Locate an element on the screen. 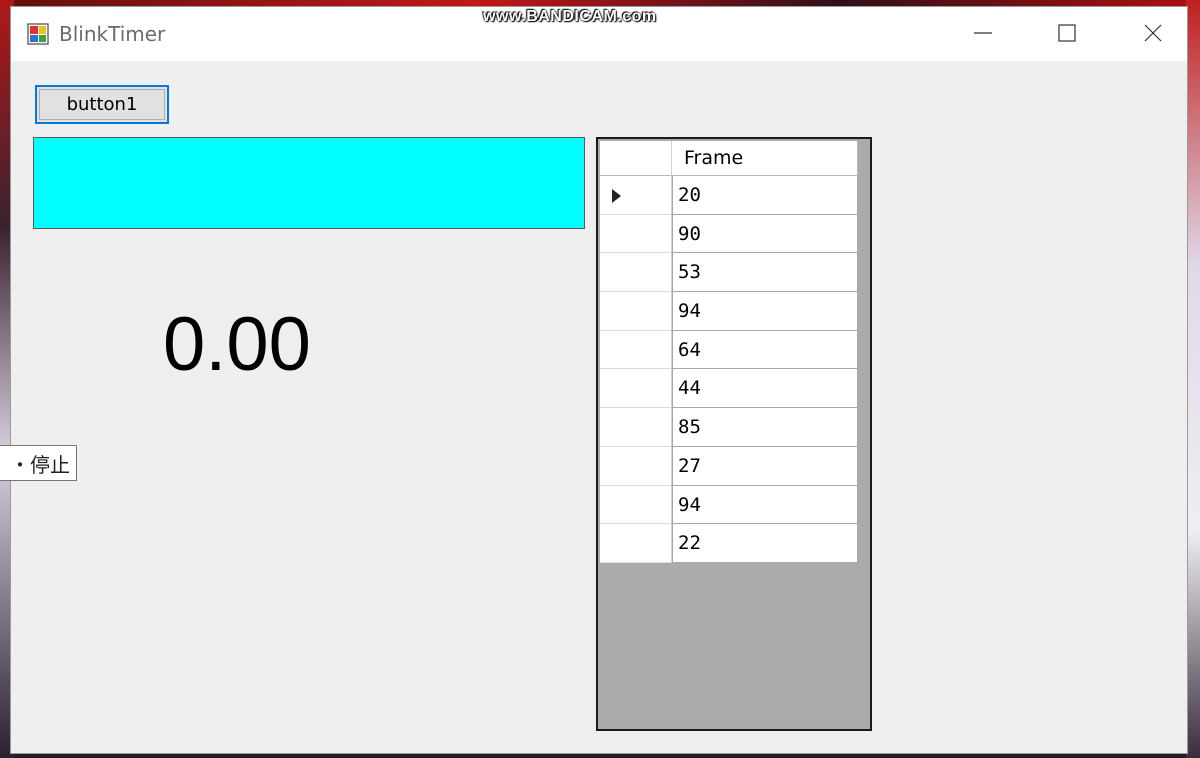 Image resolution: width=1200 pixels, height=758 pixels. grid-scroll-area is located at coordinates (863, 350).